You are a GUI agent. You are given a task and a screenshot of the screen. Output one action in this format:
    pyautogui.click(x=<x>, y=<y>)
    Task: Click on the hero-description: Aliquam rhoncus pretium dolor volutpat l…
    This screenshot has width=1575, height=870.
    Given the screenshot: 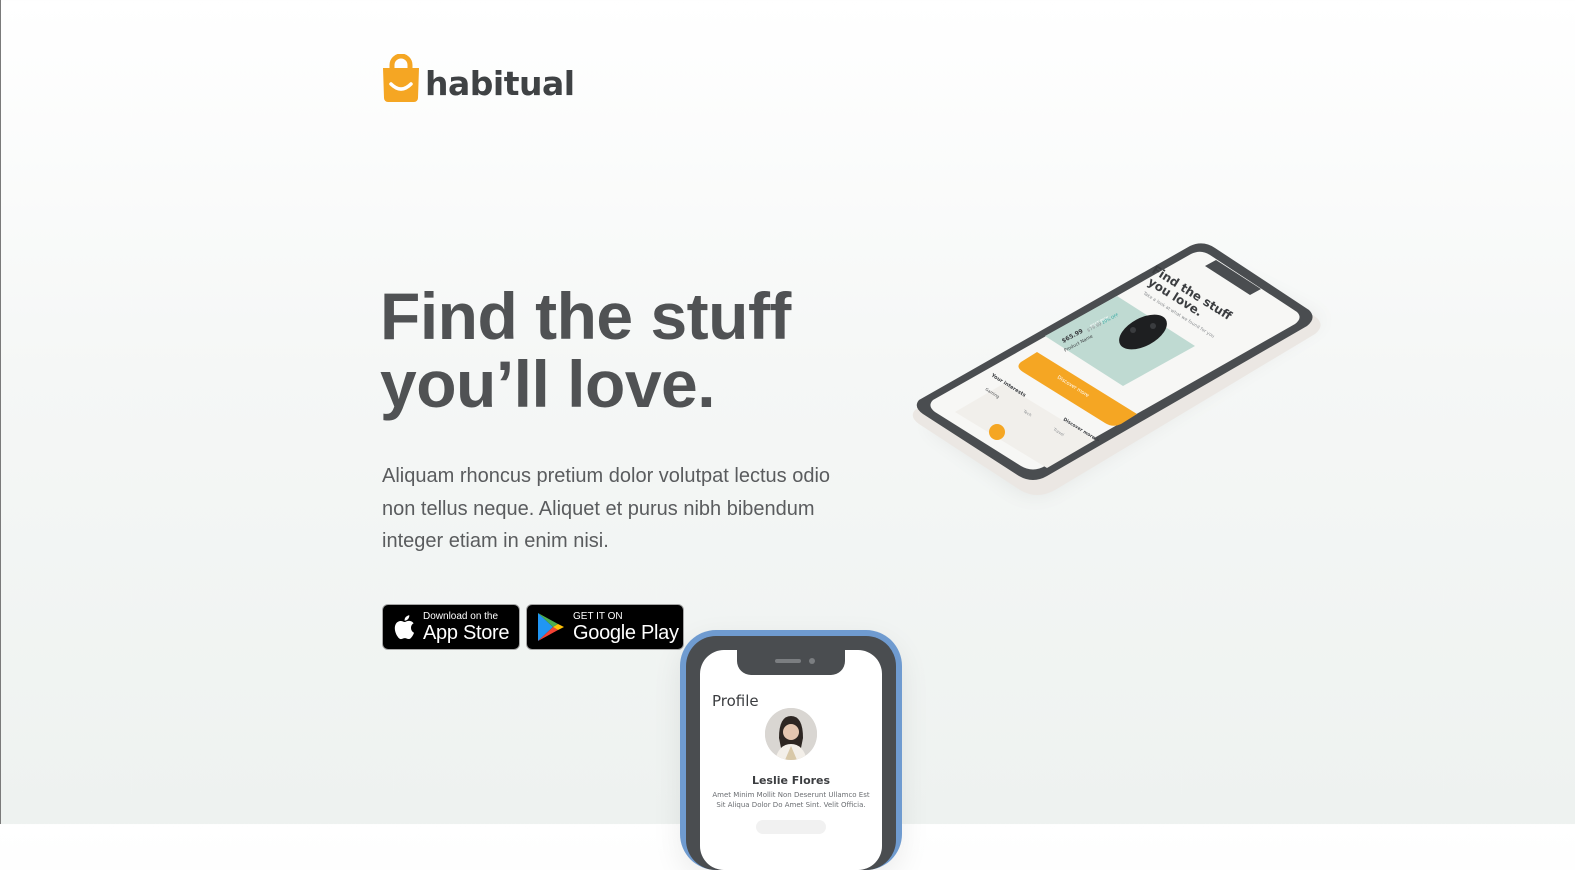 What is the action you would take?
    pyautogui.click(x=606, y=508)
    